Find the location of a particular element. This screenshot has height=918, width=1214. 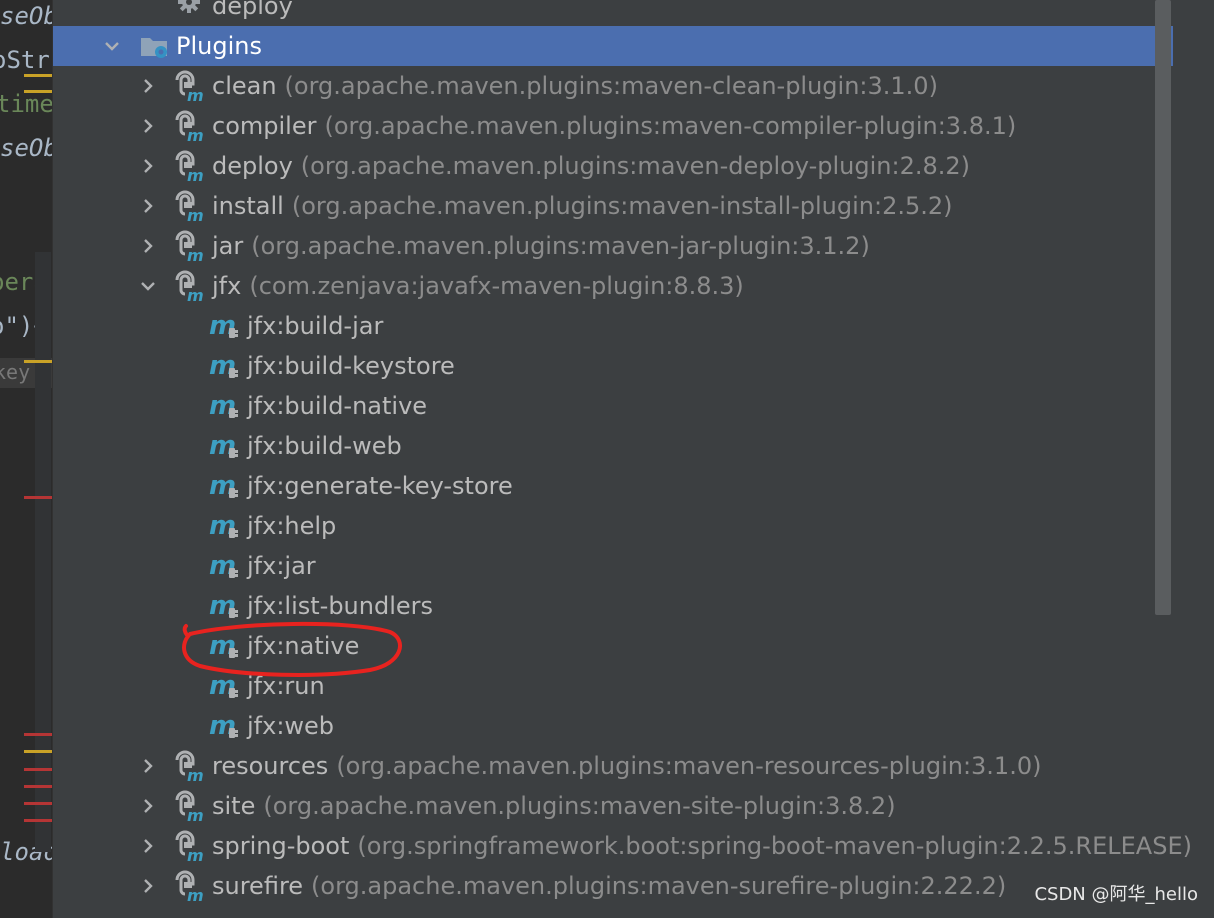

tree-row-label: jfx:web is located at coordinates (290, 726).